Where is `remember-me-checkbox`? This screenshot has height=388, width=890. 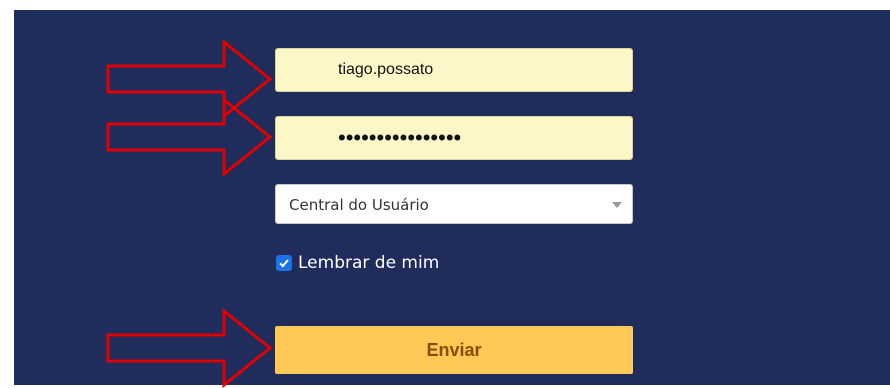
remember-me-checkbox is located at coordinates (284, 263).